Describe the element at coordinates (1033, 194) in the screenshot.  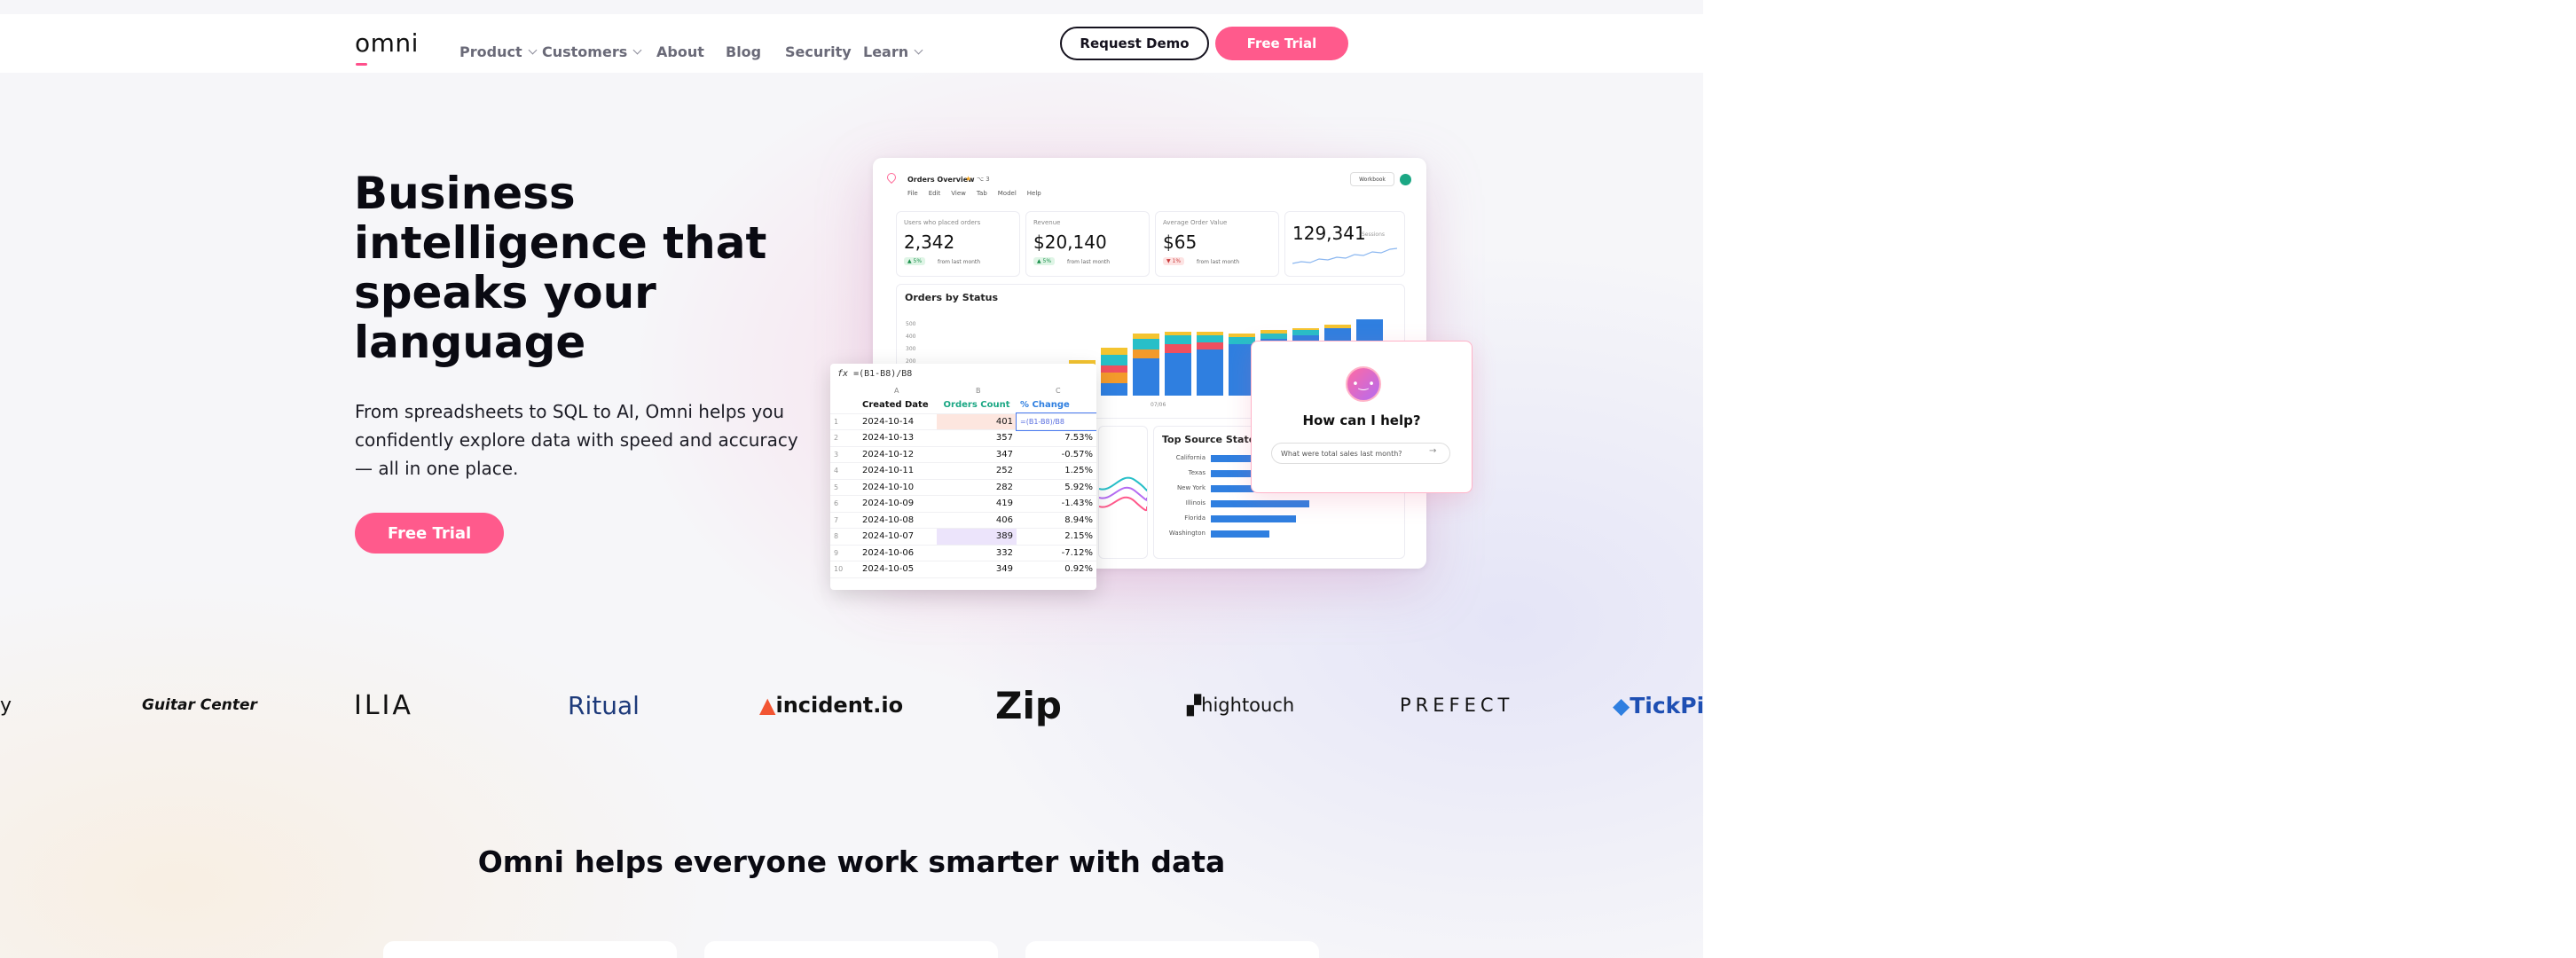
I see `menu-help: Help` at that location.